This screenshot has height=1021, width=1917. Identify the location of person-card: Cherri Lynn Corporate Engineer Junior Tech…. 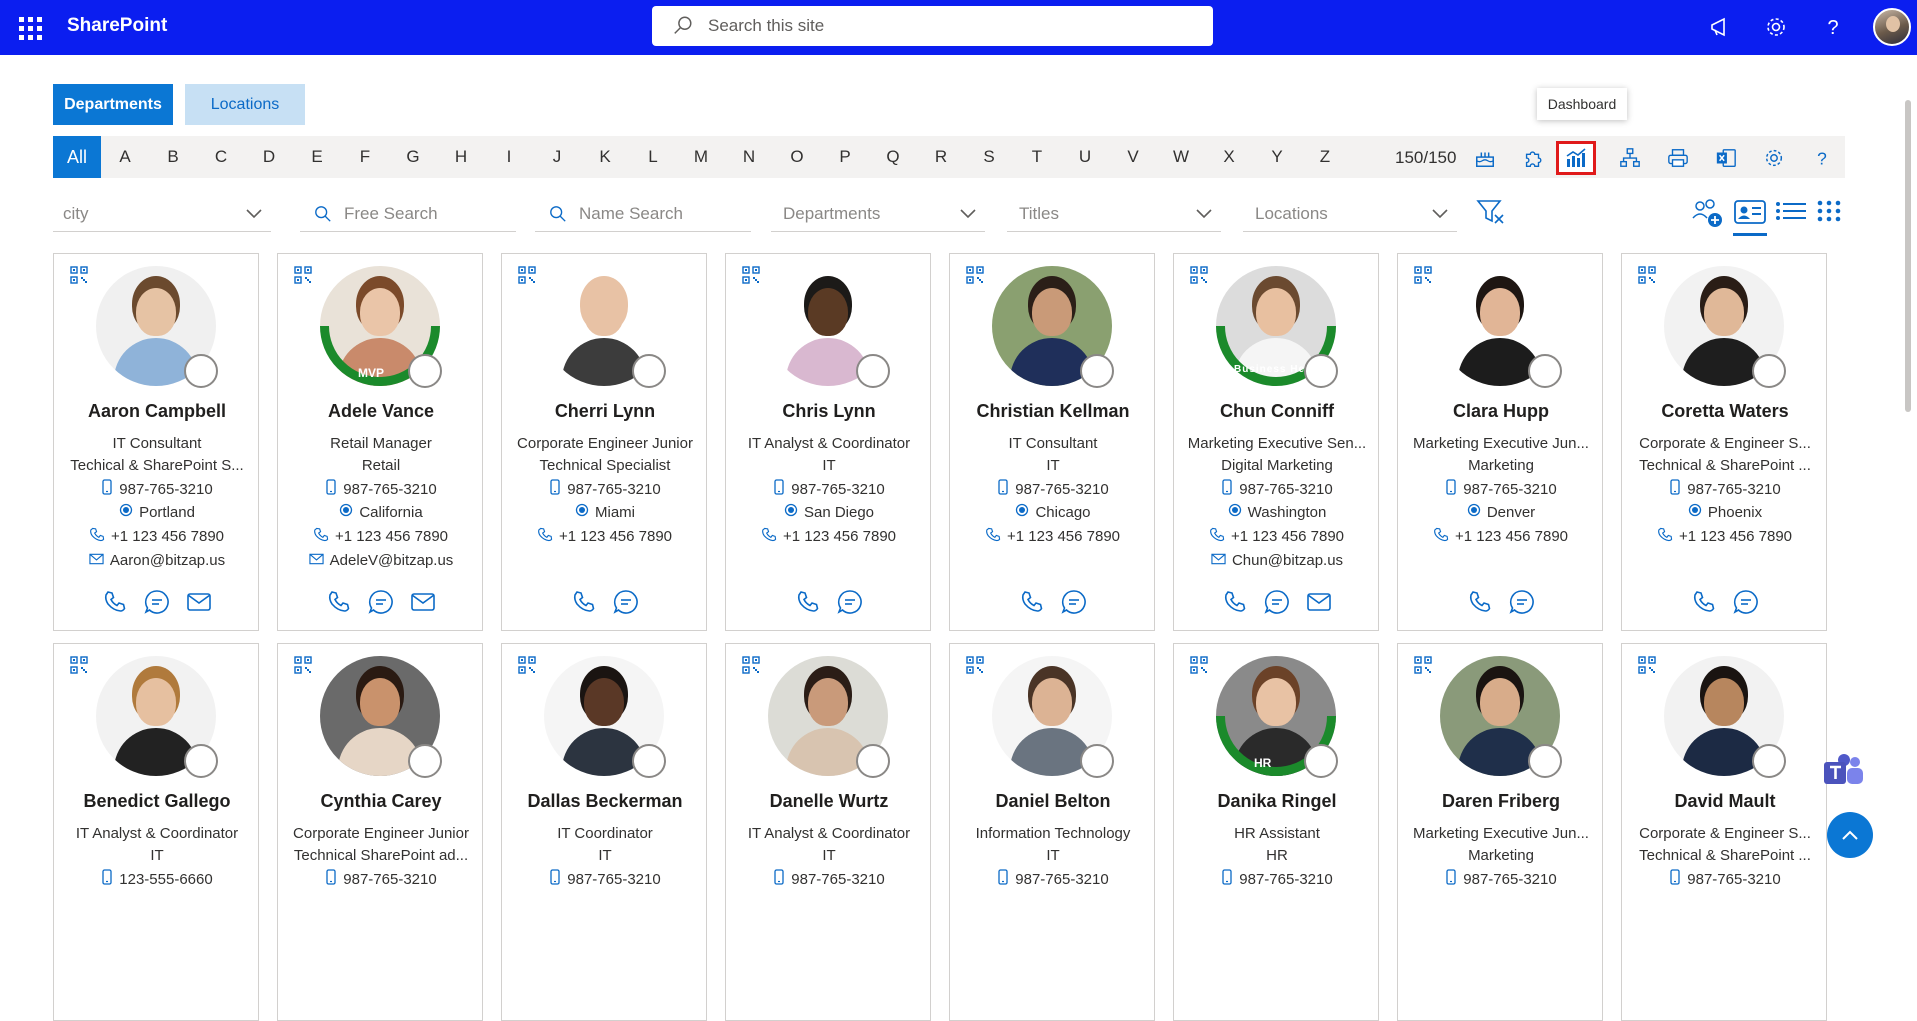
(604, 442).